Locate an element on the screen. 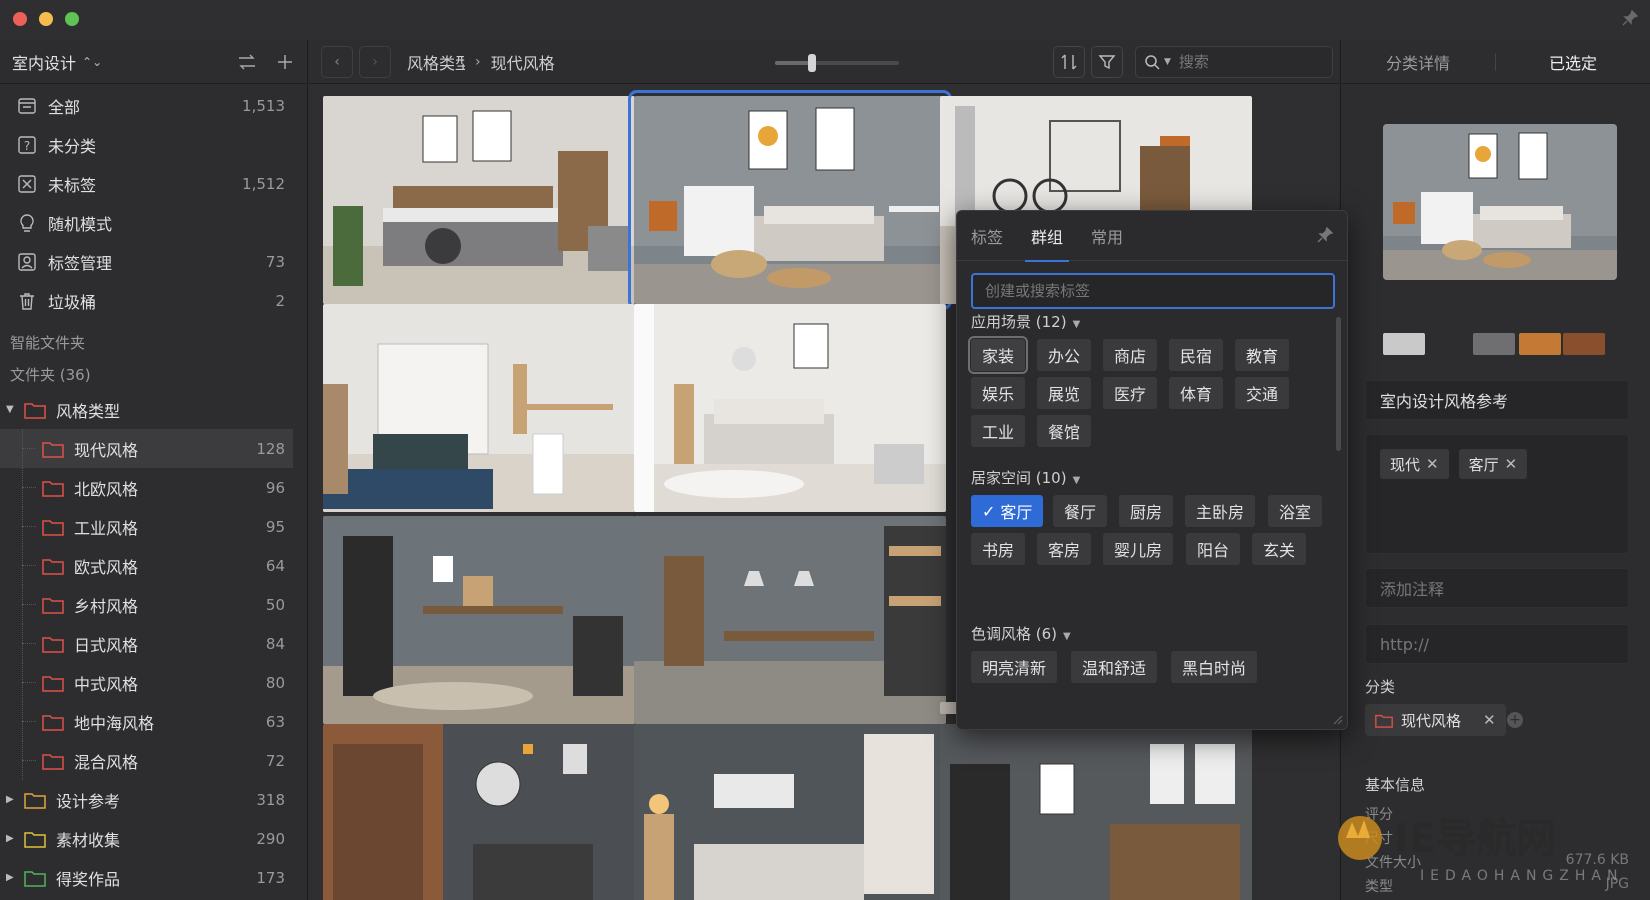  subfolder-item: 中式风格 80 is located at coordinates (153, 682).